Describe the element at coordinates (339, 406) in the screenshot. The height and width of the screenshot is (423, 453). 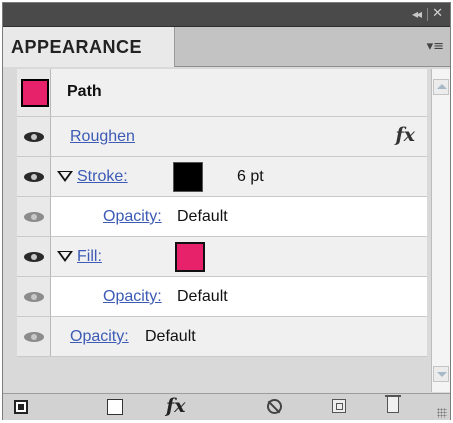
I see `duplicate-item-icon` at that location.